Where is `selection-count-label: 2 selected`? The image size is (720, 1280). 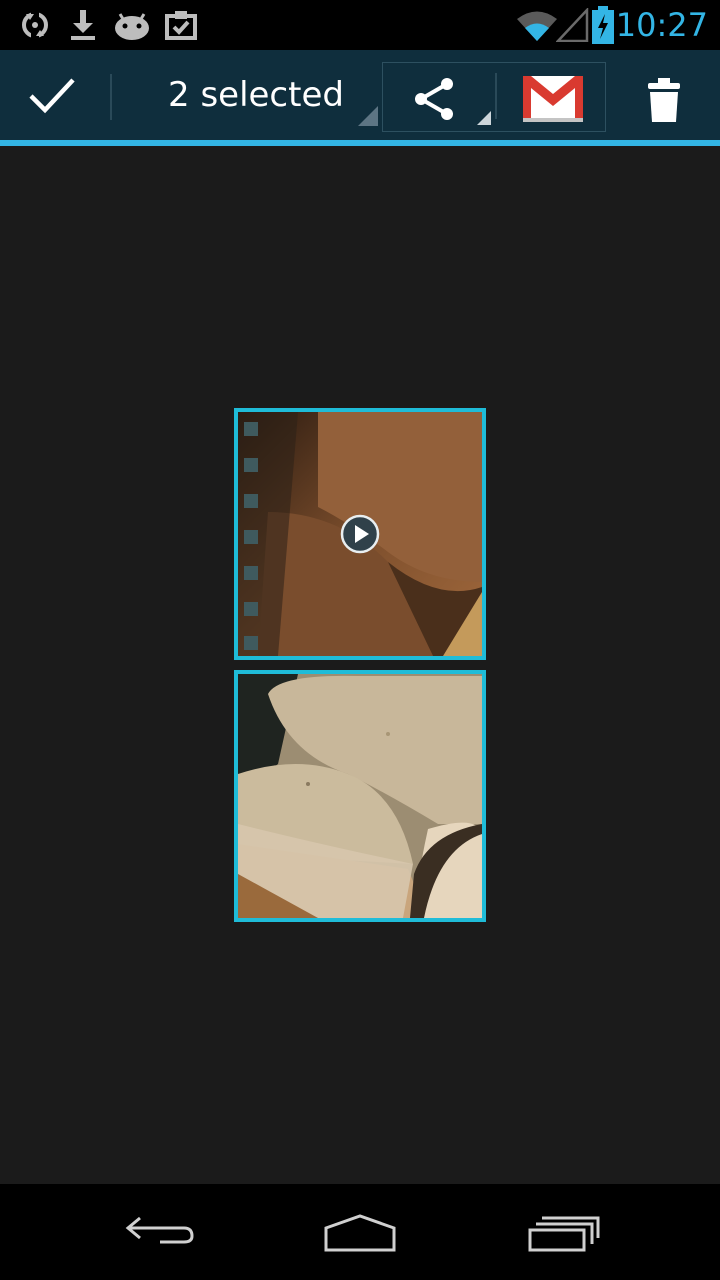 selection-count-label: 2 selected is located at coordinates (256, 95).